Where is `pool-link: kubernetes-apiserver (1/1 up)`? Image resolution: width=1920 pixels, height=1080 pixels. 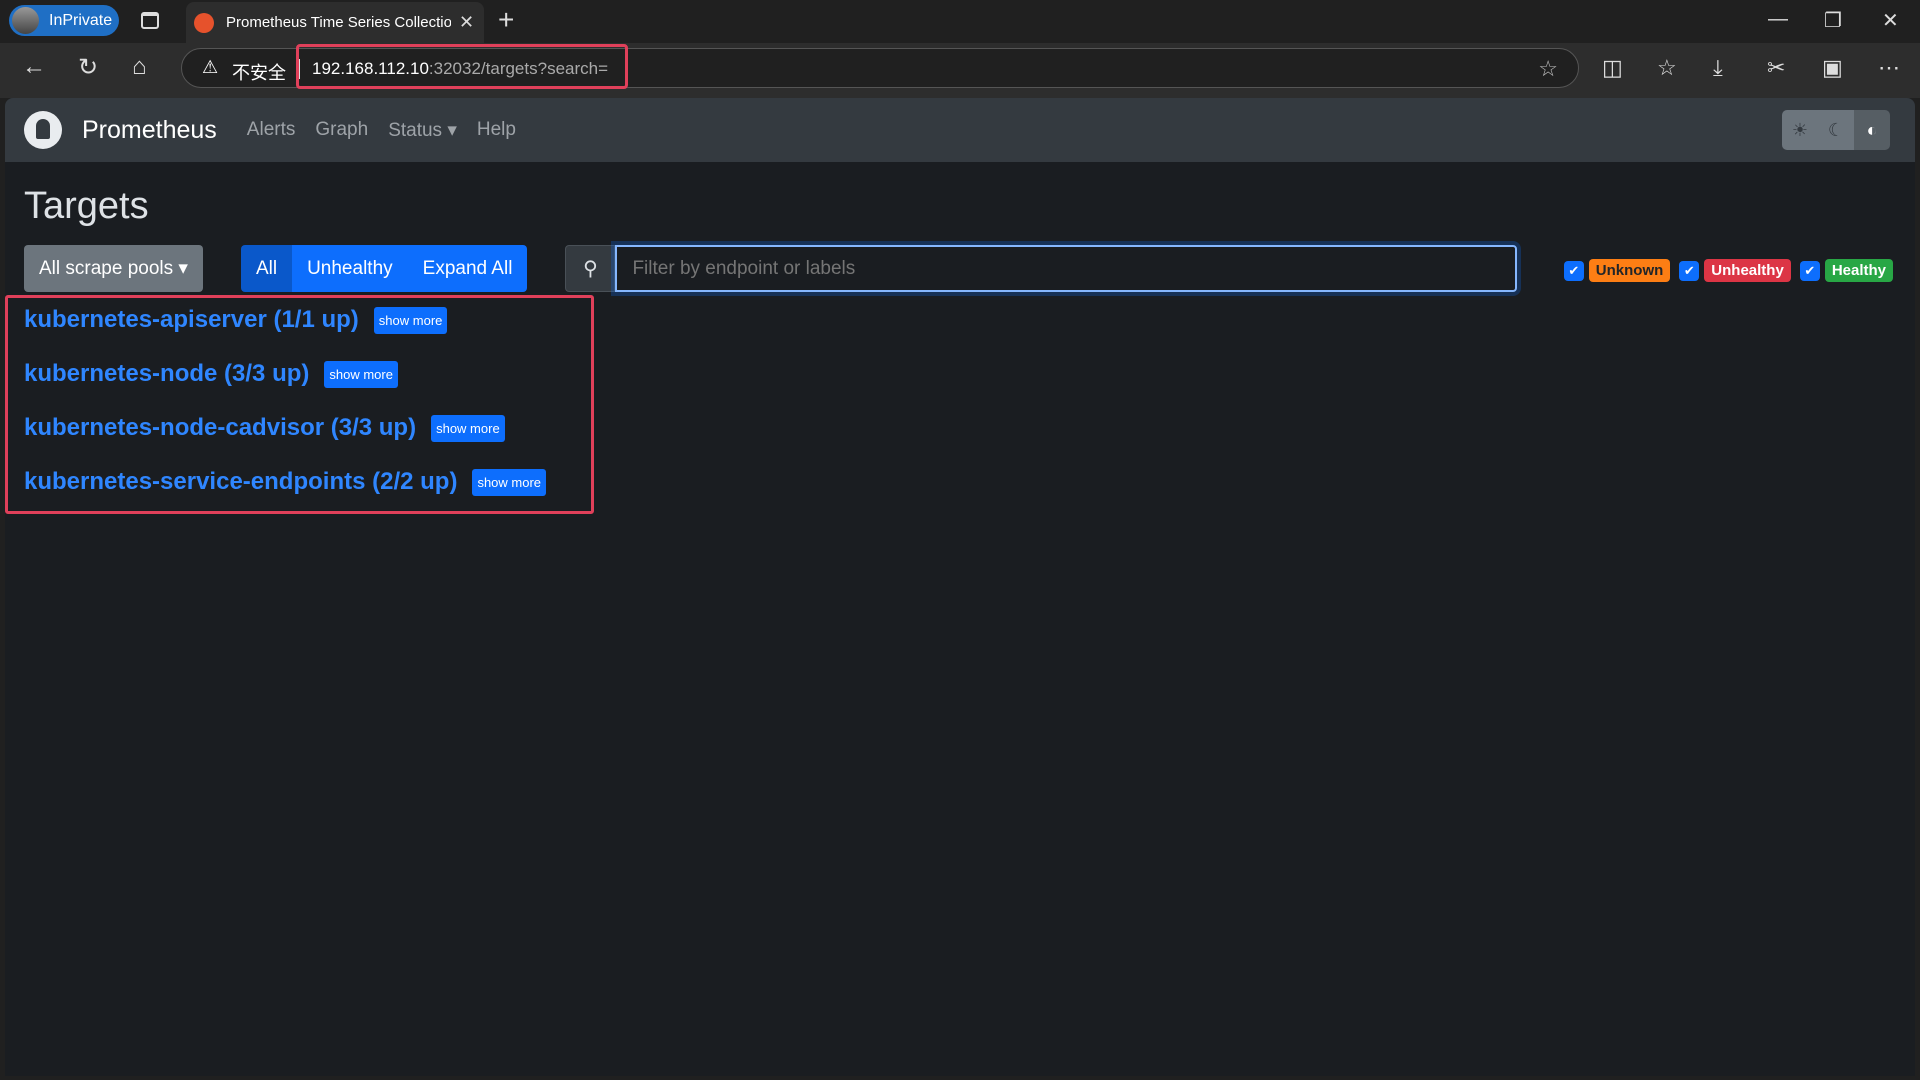
pool-link: kubernetes-apiserver (1/1 up) is located at coordinates (191, 320).